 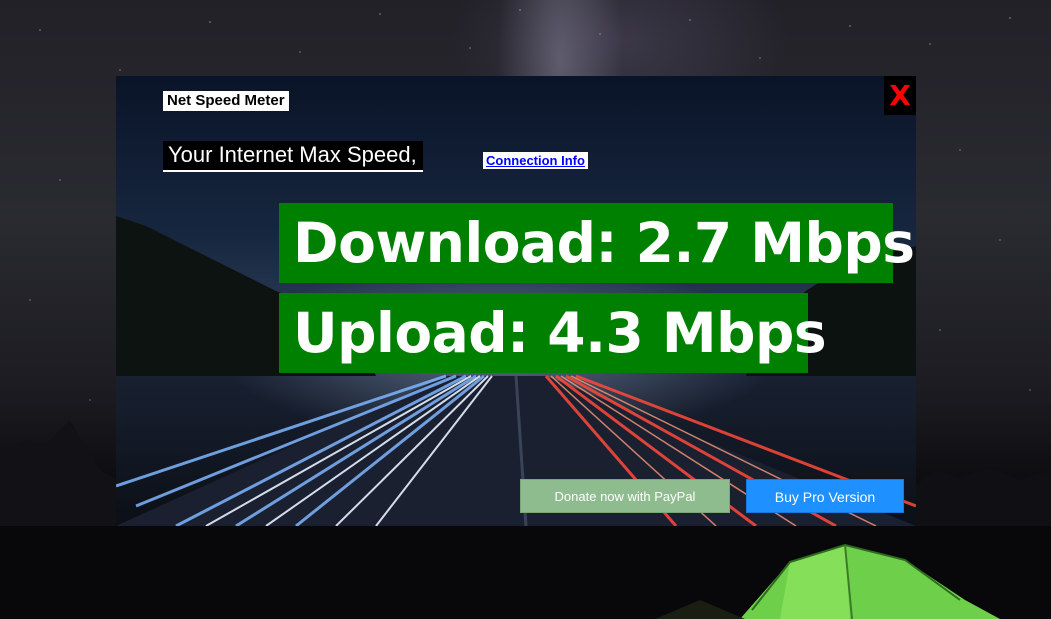 What do you see at coordinates (293, 156) in the screenshot?
I see `max-speed-label: Your Internet Max Speed,` at bounding box center [293, 156].